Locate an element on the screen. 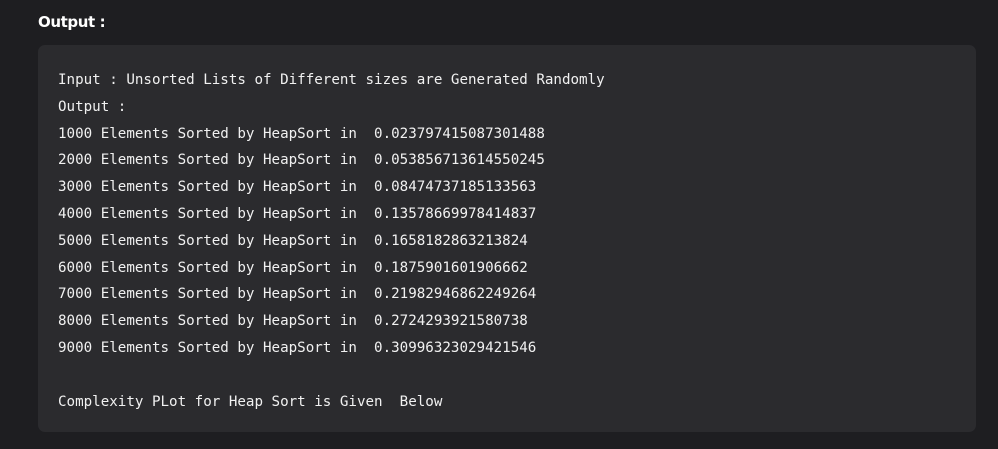 The image size is (998, 449). code-line-output-label: Output : is located at coordinates (92, 106).